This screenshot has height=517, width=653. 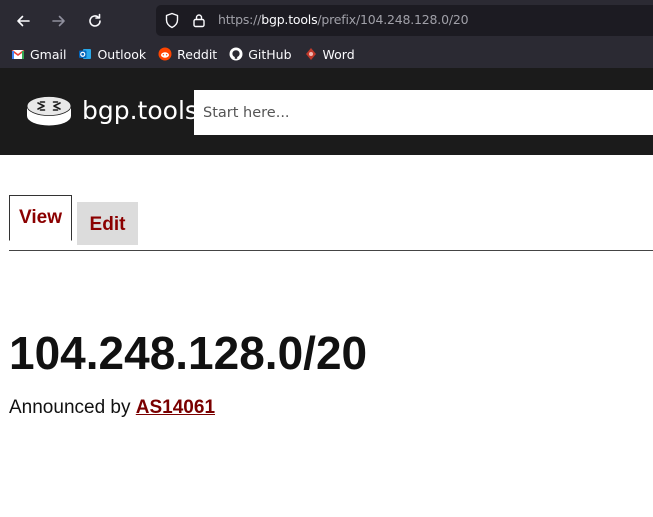 I want to click on bookmark-github: GitHub, so click(x=260, y=54).